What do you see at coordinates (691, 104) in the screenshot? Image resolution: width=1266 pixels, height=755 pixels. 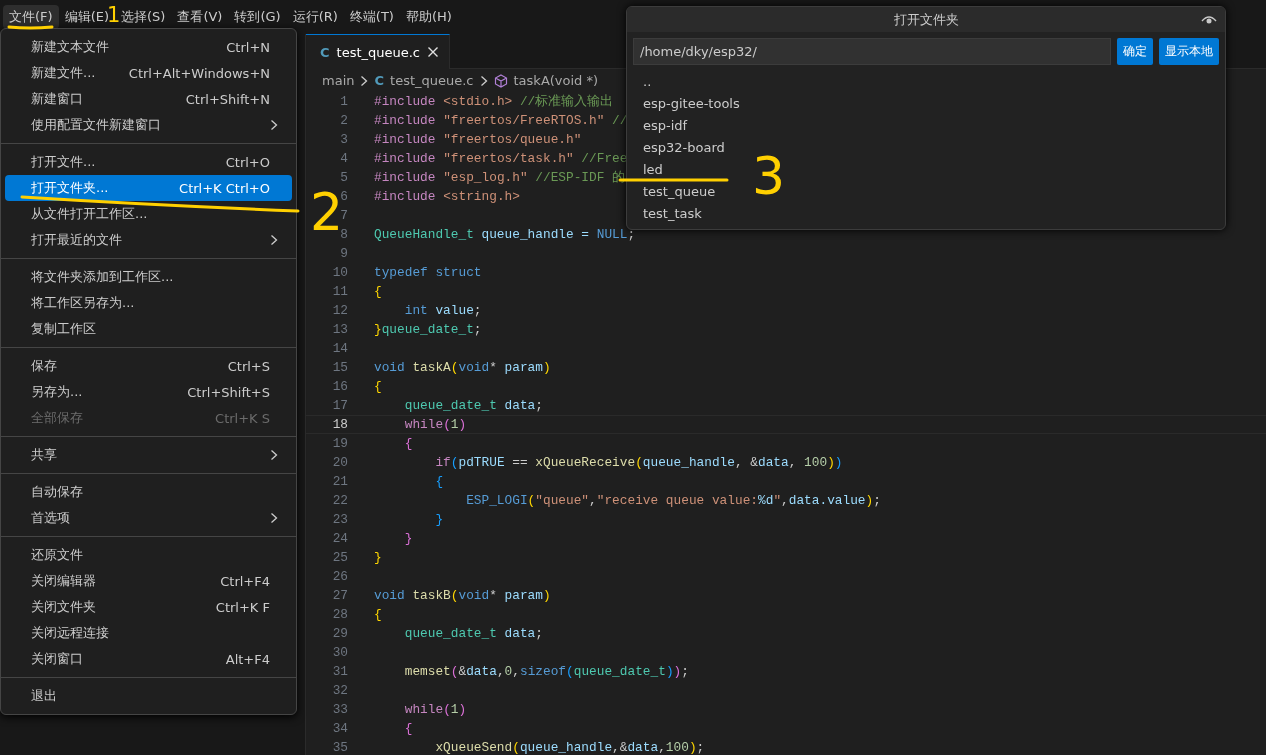 I see `folder-list-item: esp-gitee-tools` at bounding box center [691, 104].